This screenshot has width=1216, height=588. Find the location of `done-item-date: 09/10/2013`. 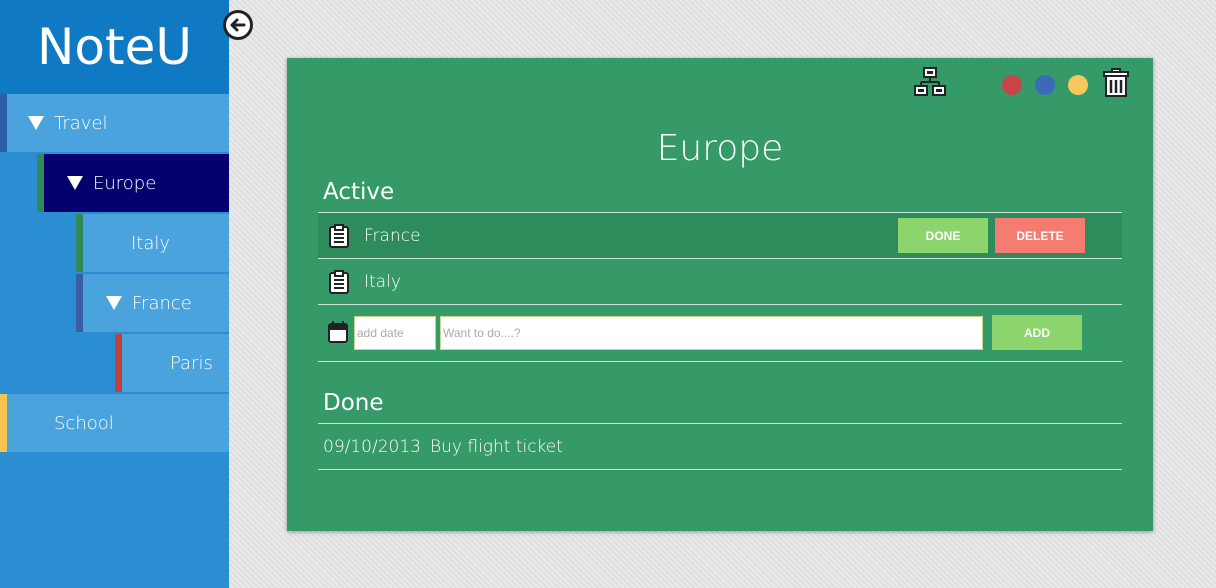

done-item-date: 09/10/2013 is located at coordinates (372, 446).